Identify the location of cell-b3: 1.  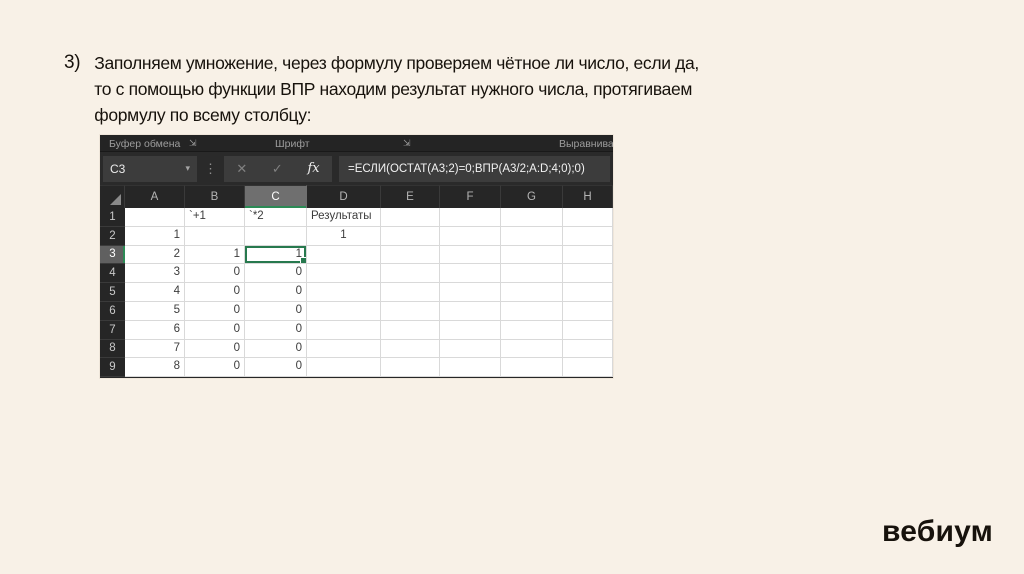
(215, 255).